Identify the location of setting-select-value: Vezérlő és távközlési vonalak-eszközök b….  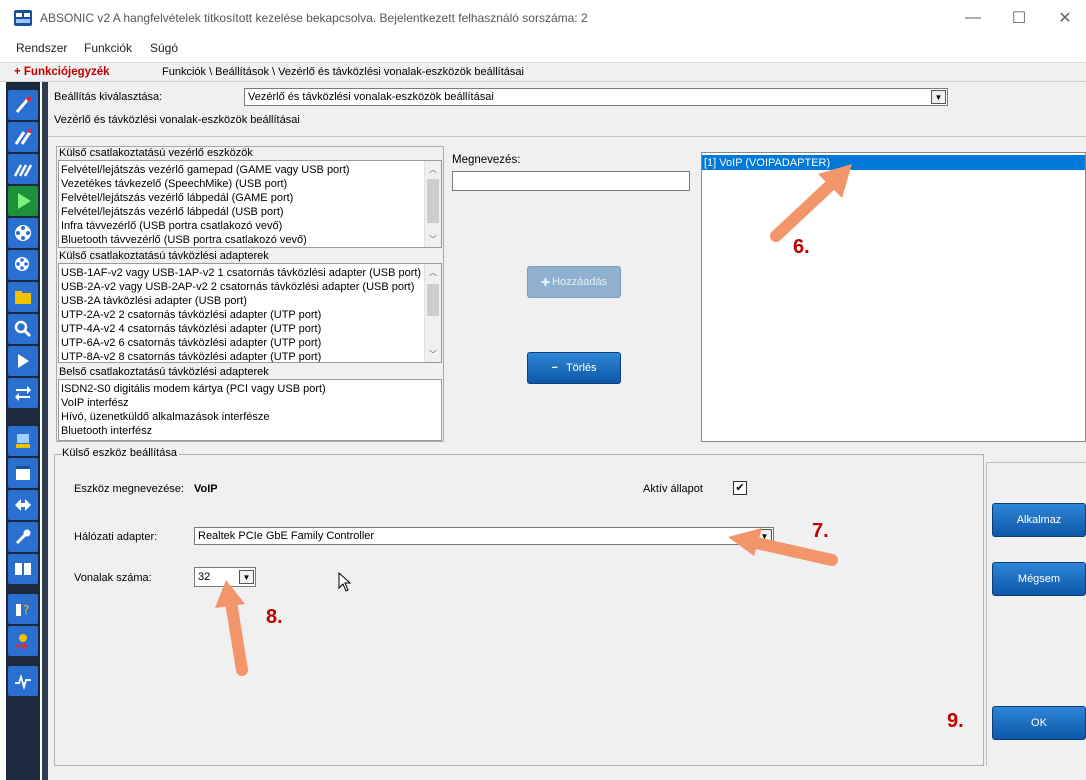
(371, 97).